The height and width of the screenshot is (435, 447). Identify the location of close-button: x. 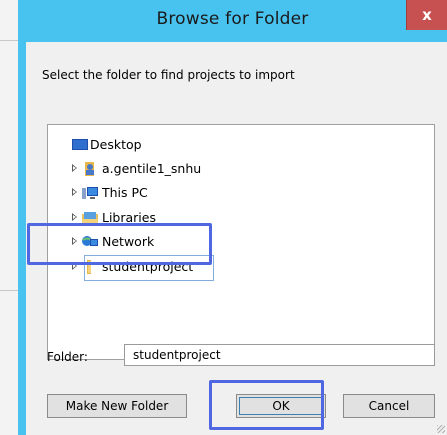
(426, 15).